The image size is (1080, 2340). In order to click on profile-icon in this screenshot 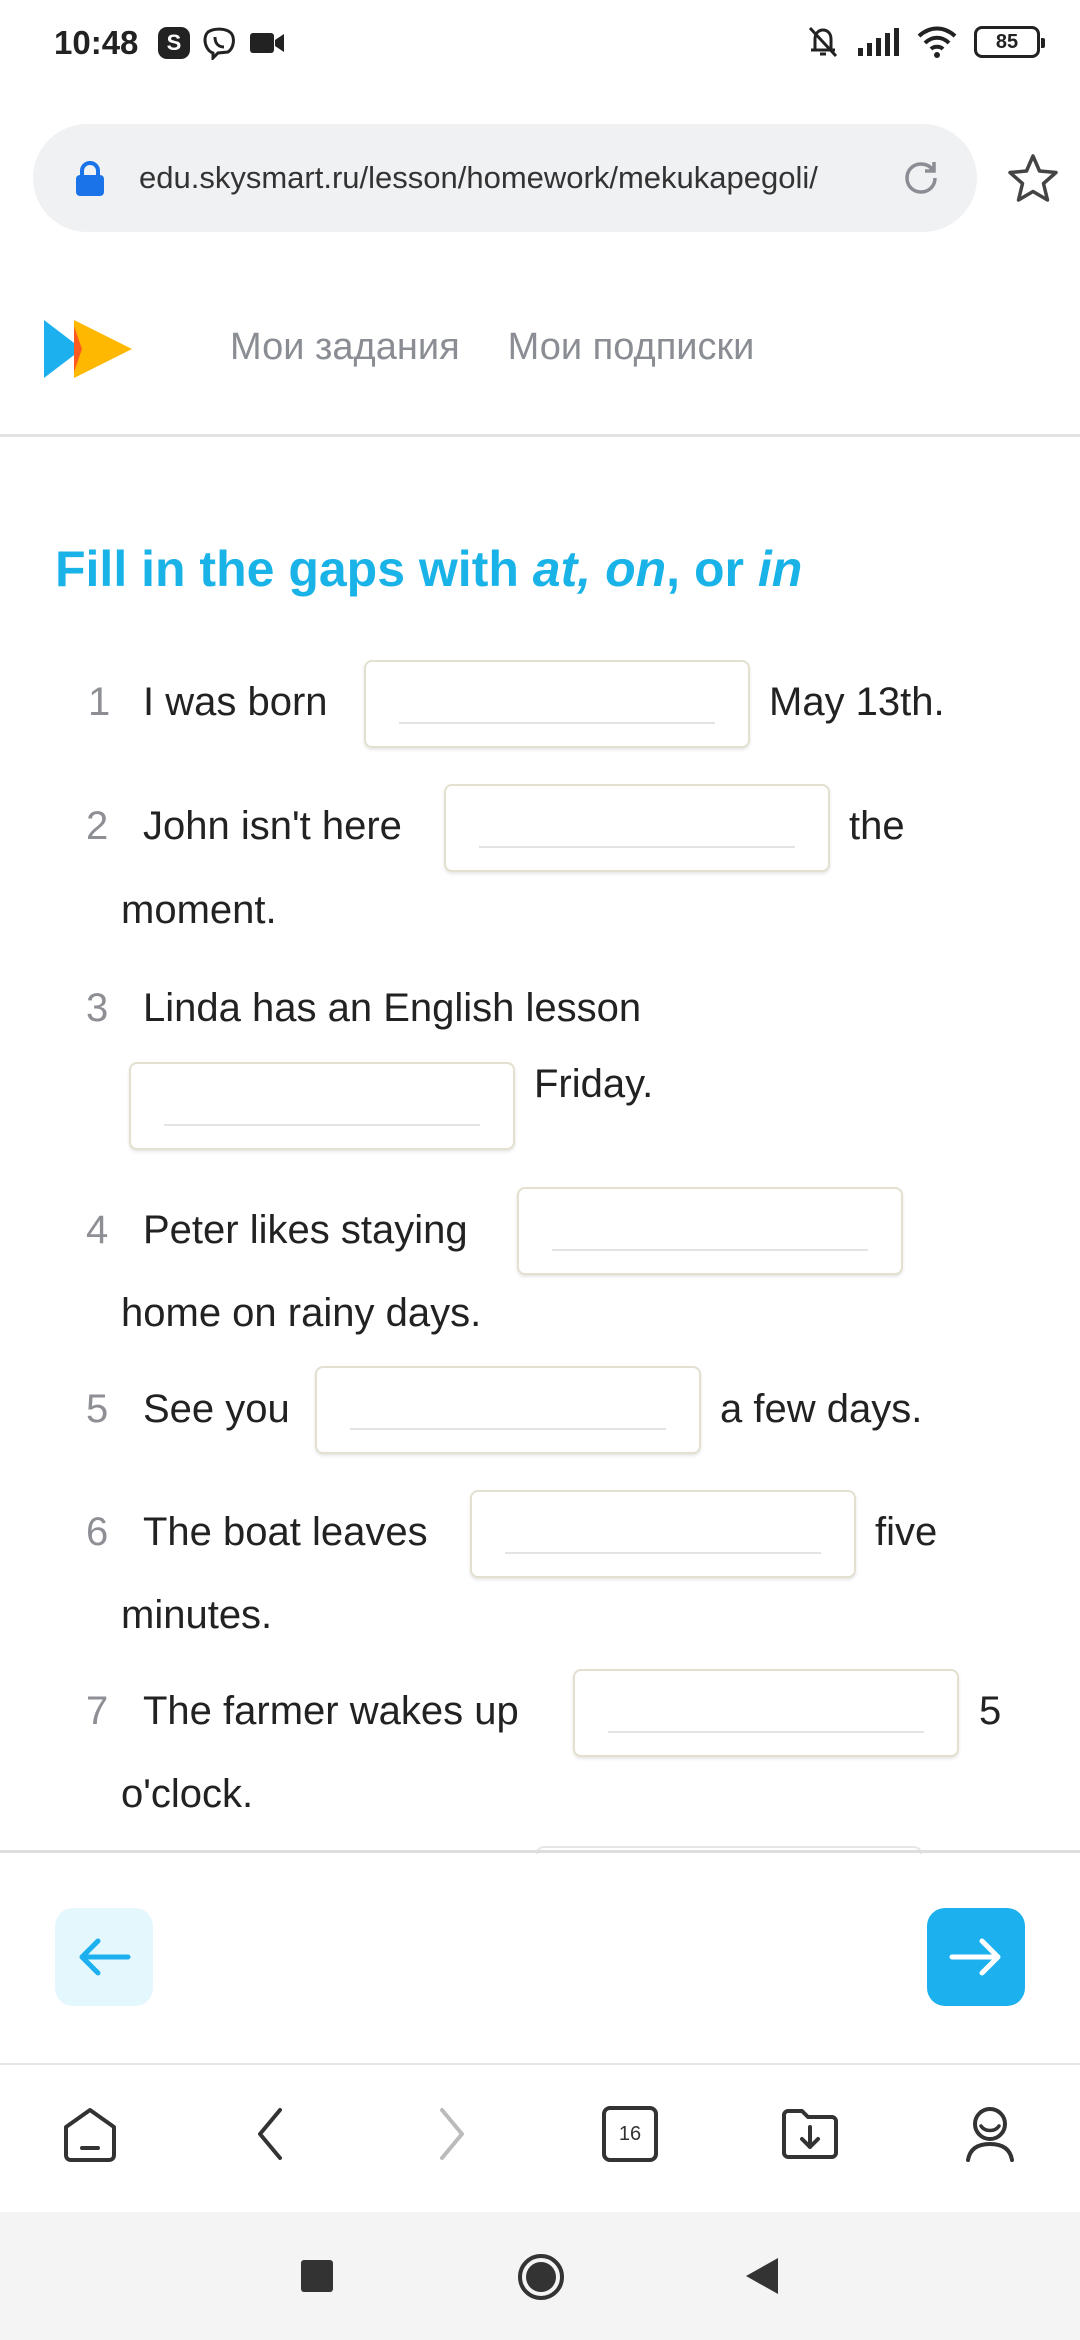, I will do `click(990, 2134)`.